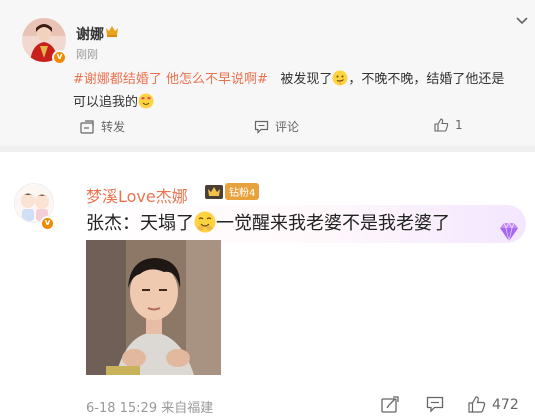  I want to click on like-button: 472, so click(493, 404).